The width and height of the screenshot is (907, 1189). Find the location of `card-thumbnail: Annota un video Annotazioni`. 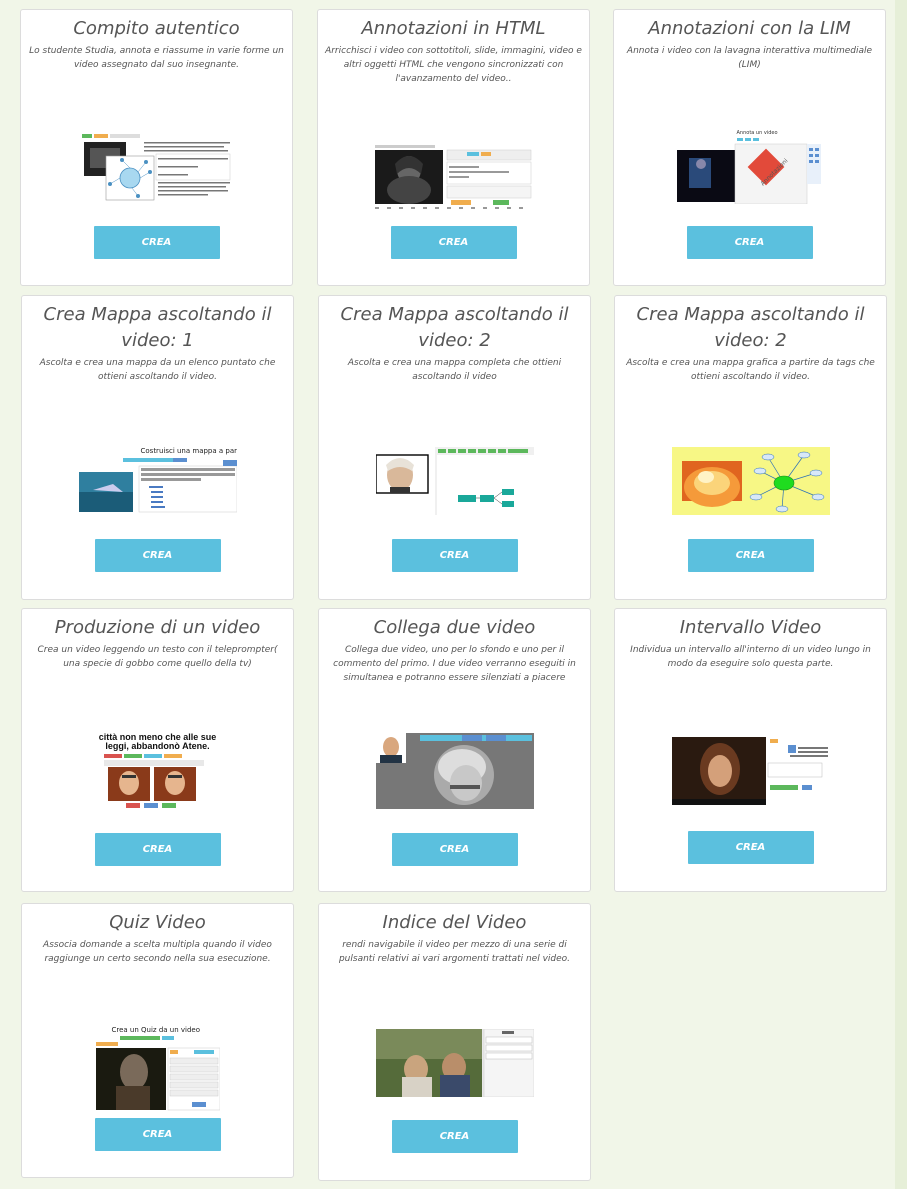

card-thumbnail: Annota un video Annotazioni is located at coordinates (749, 167).